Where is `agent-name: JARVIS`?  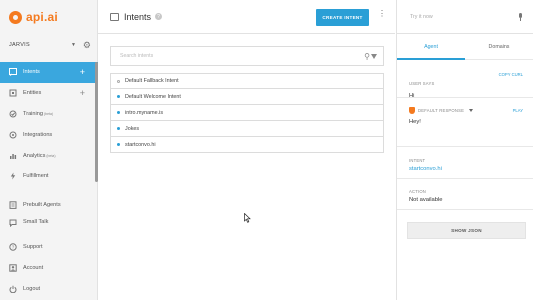 agent-name: JARVIS is located at coordinates (19, 45).